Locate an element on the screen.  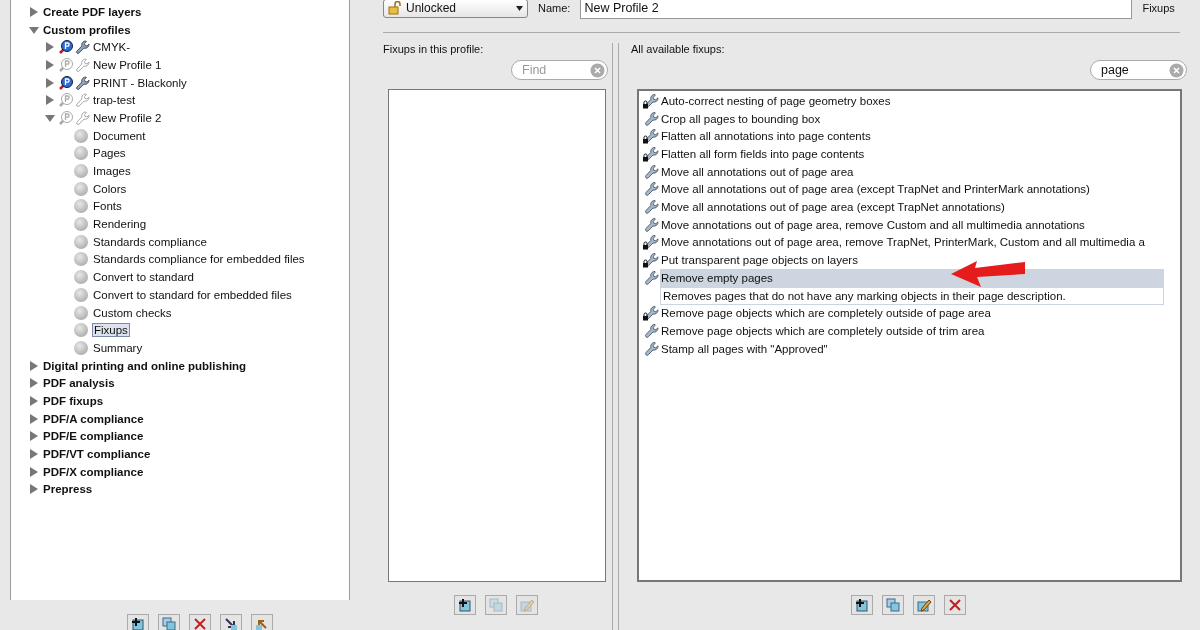
tree-item: Convert to standard for embedded files is located at coordinates (192, 294).